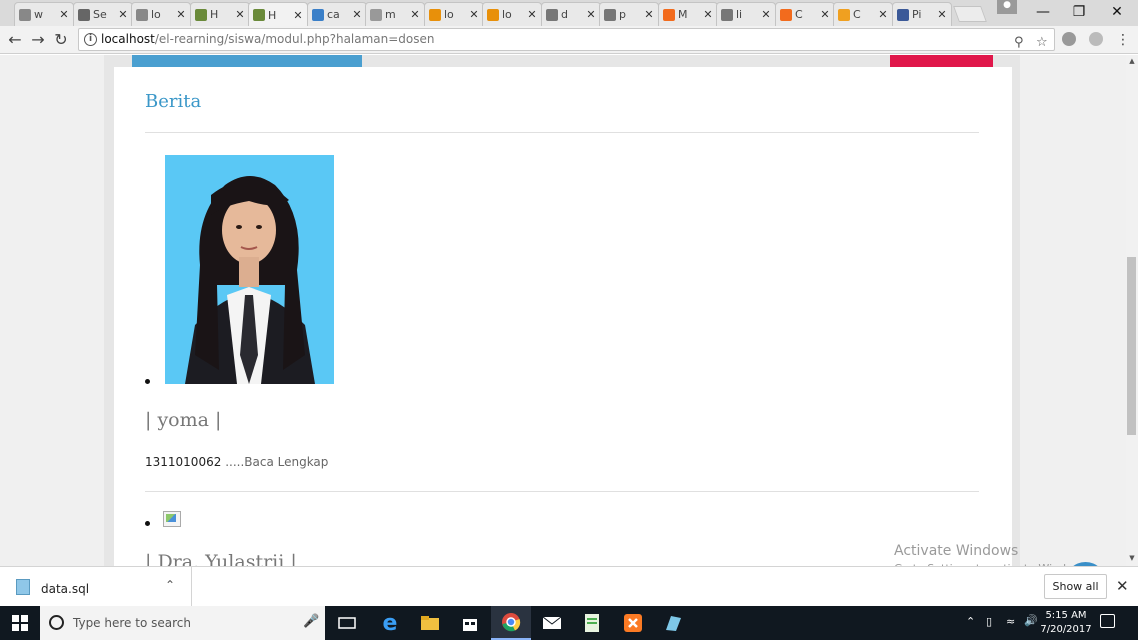  I want to click on cortana-icon, so click(56, 622).